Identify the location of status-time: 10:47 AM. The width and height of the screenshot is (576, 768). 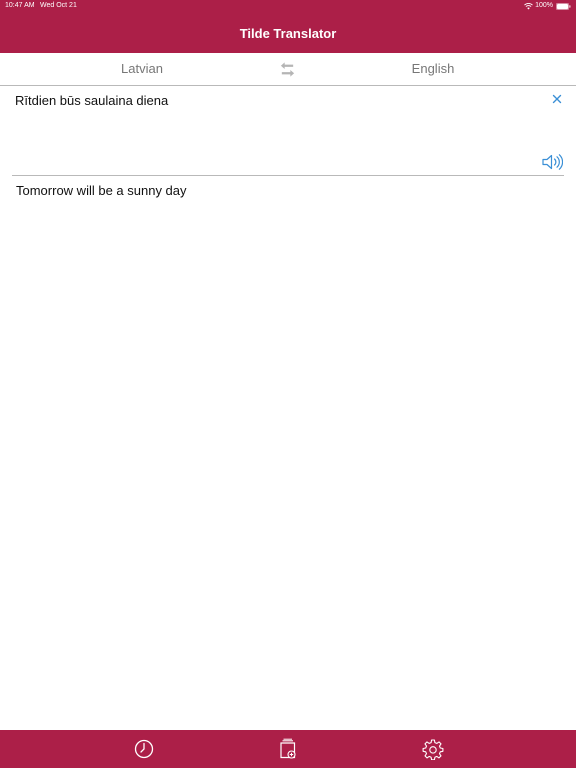
(20, 5).